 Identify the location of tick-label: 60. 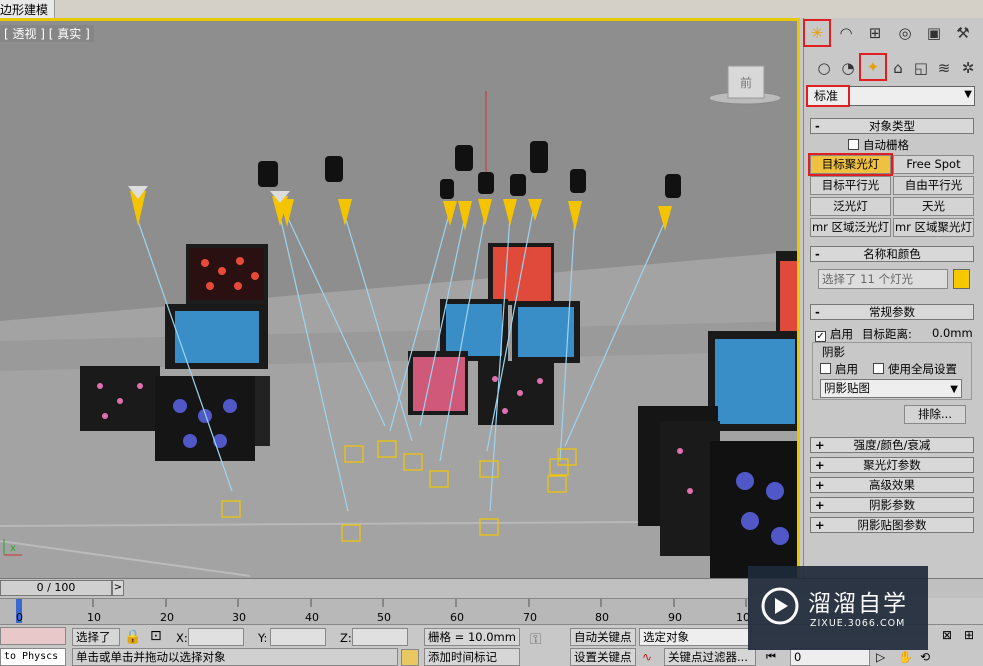
(457, 617).